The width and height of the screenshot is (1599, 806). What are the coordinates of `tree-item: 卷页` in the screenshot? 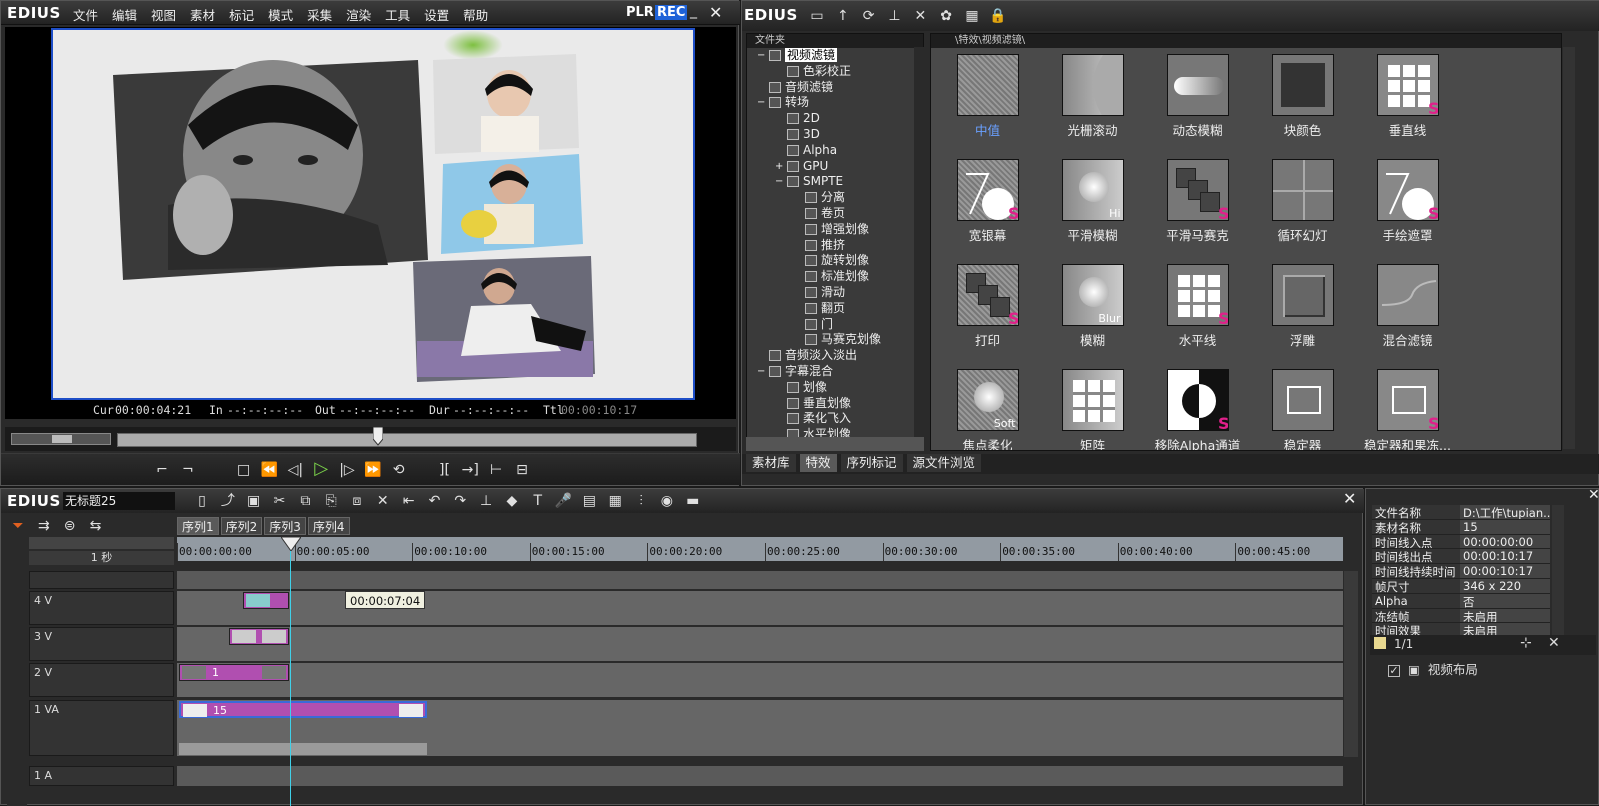 It's located at (835, 214).